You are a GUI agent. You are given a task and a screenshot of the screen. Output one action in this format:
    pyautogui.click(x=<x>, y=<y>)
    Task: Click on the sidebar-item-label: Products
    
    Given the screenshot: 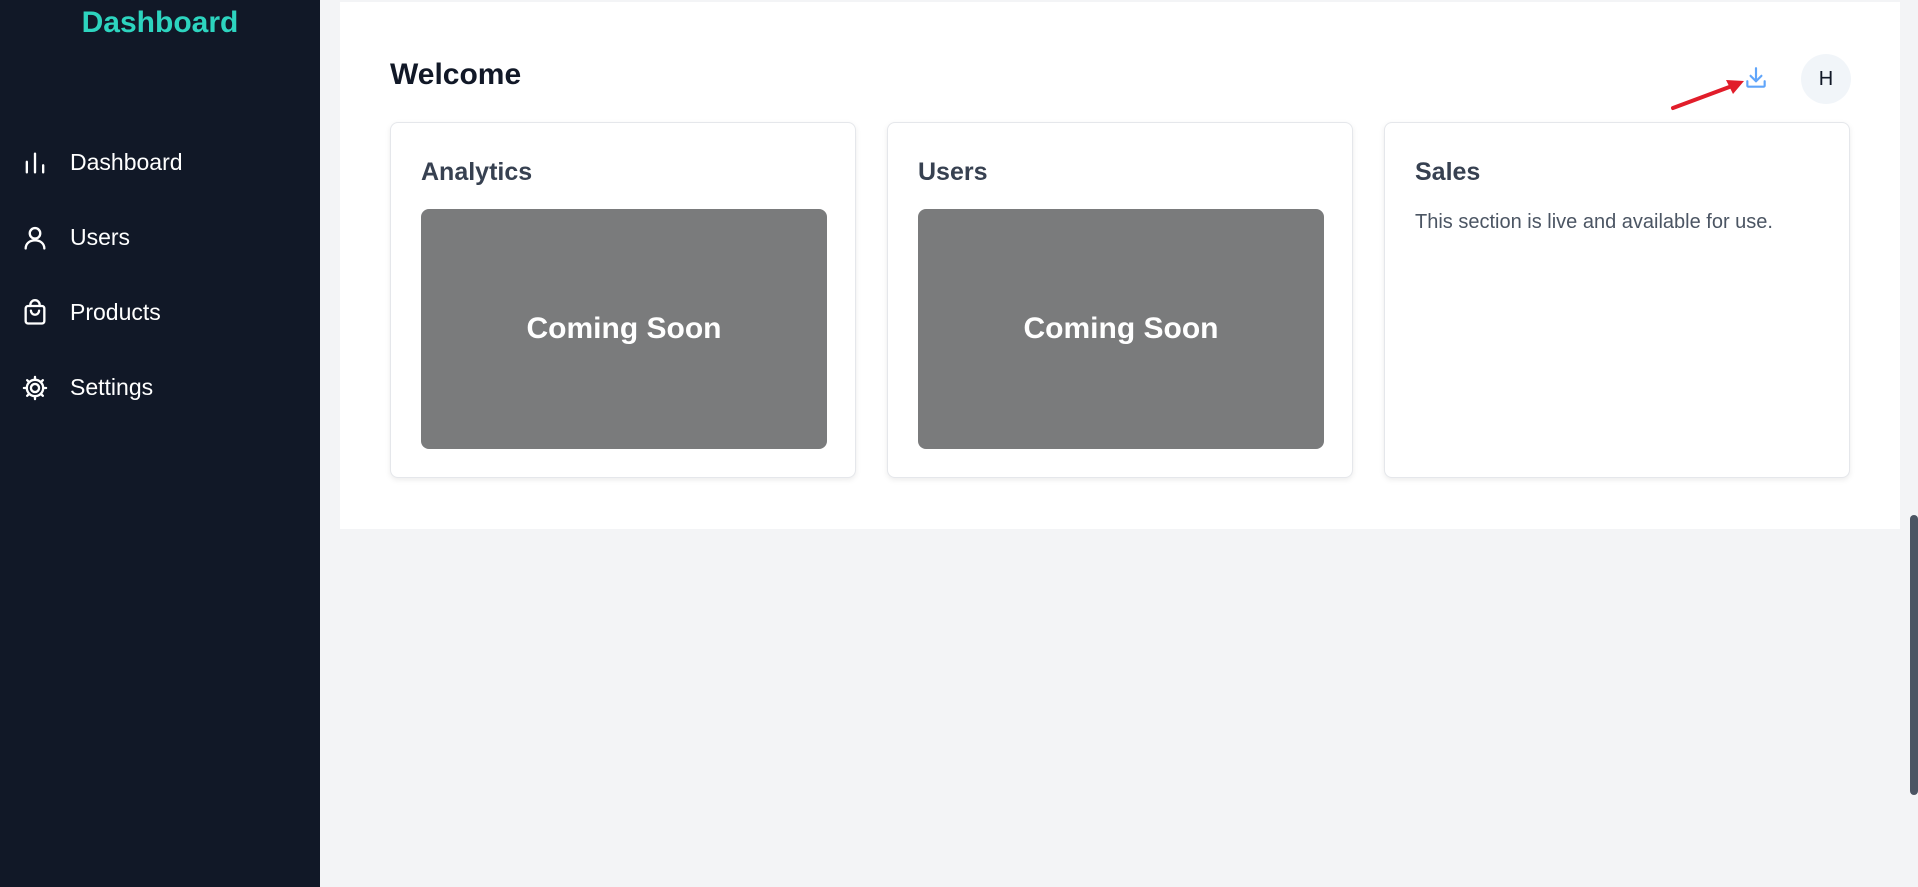 What is the action you would take?
    pyautogui.click(x=115, y=312)
    